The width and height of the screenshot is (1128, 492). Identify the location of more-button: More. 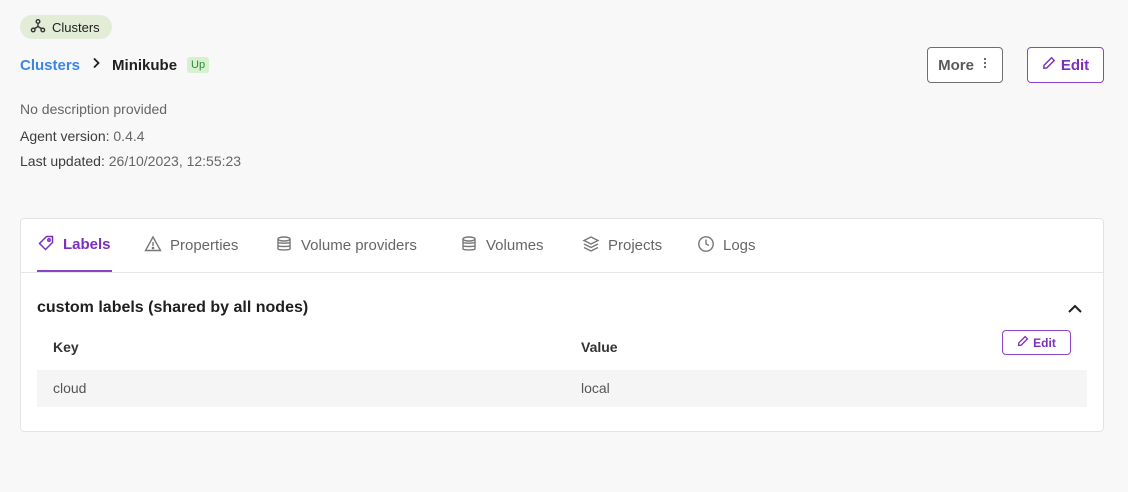
(965, 65).